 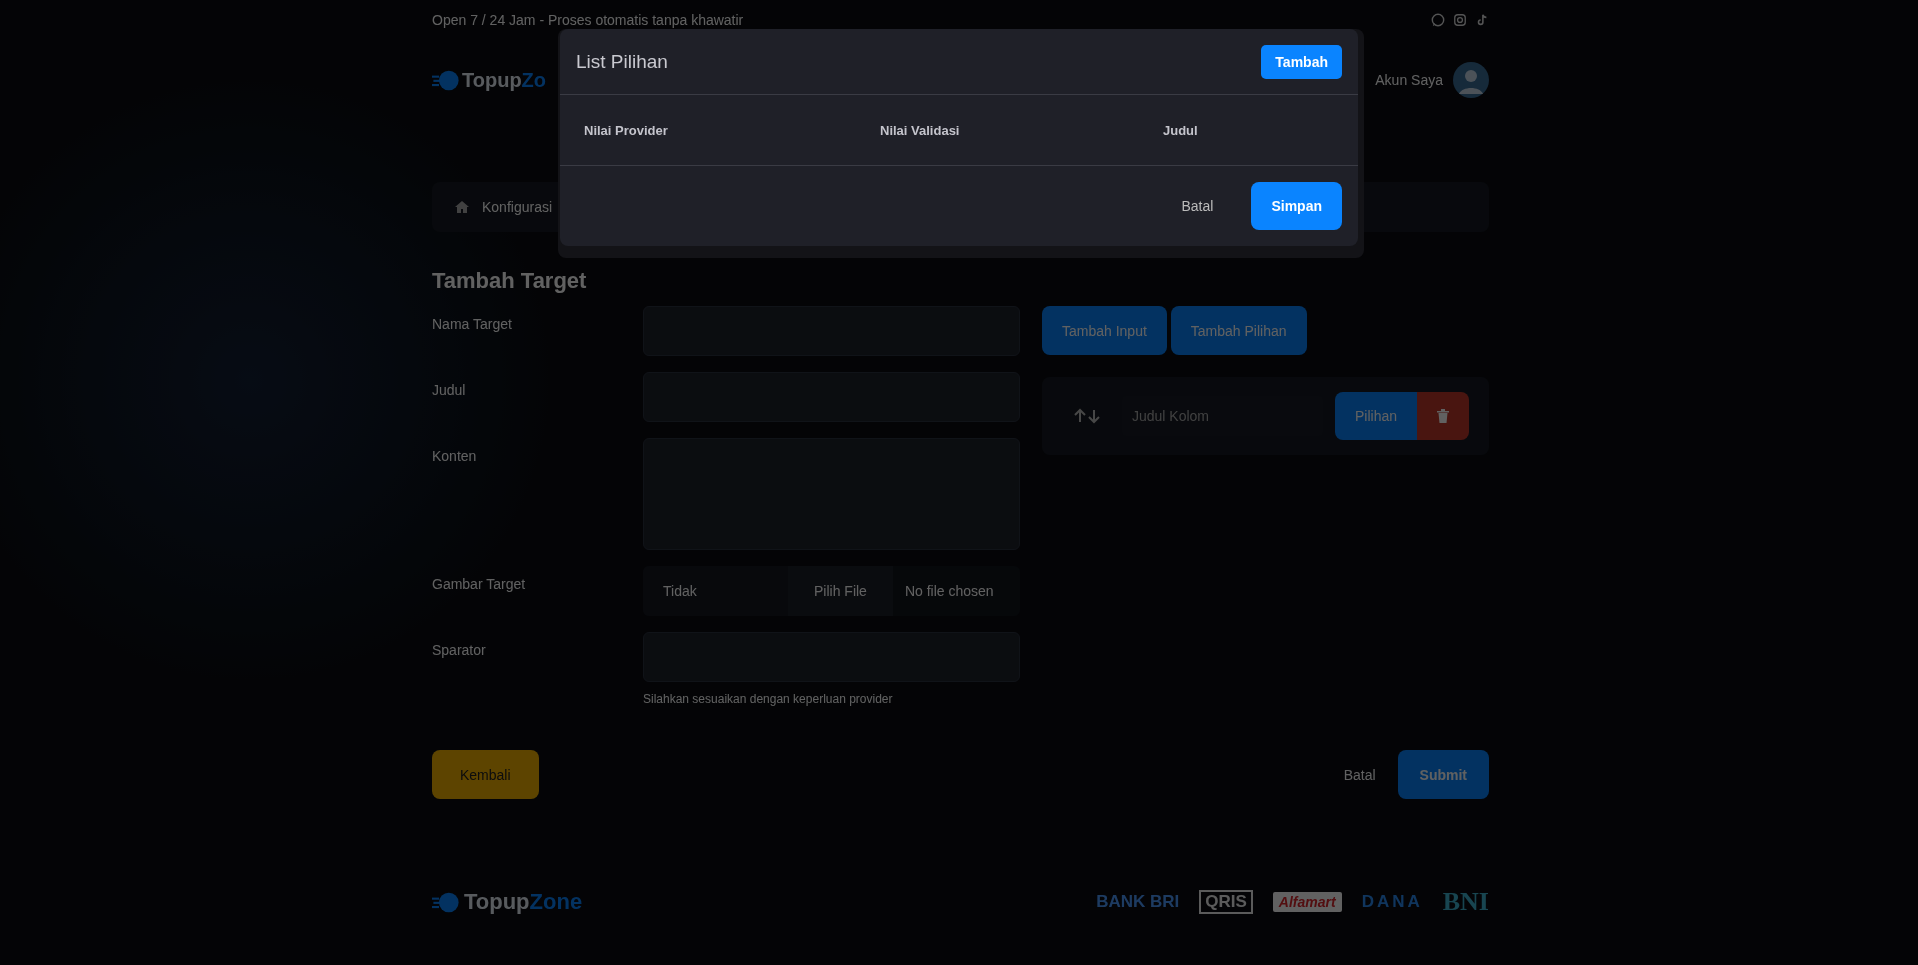 I want to click on avatar-icon, so click(x=1471, y=80).